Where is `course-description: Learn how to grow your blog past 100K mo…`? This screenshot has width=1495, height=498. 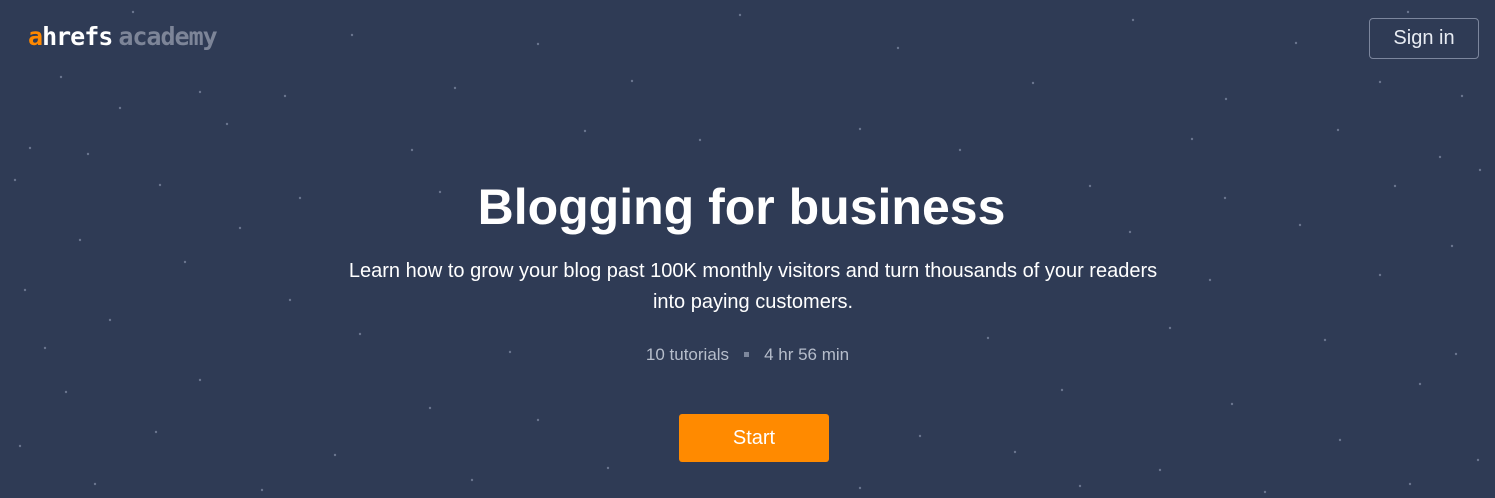 course-description: Learn how to grow your blog past 100K mo… is located at coordinates (753, 286).